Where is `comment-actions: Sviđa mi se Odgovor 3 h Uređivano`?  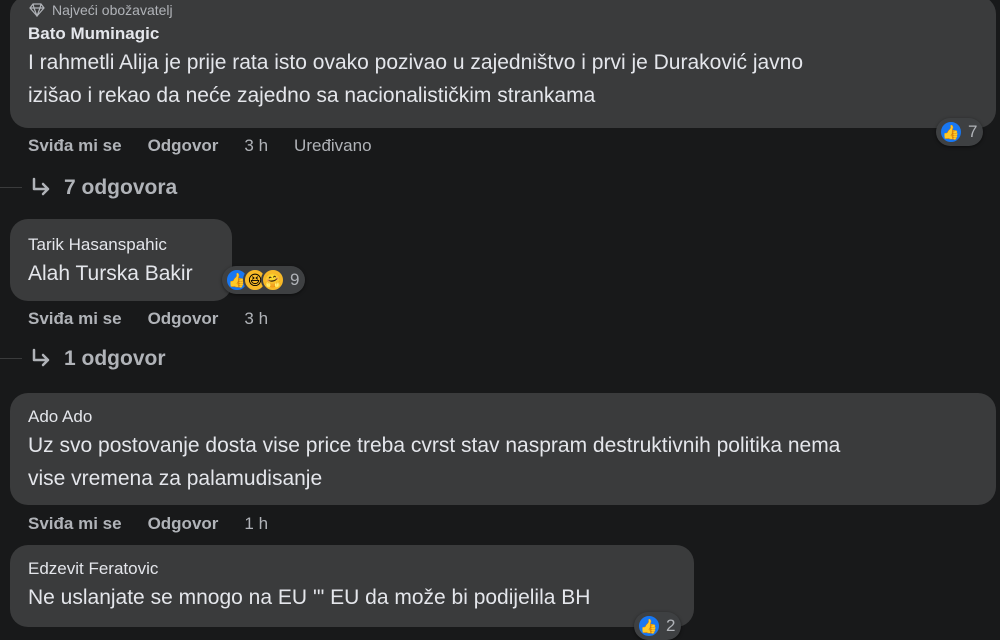 comment-actions: Sviđa mi se Odgovor 3 h Uređivano is located at coordinates (200, 146).